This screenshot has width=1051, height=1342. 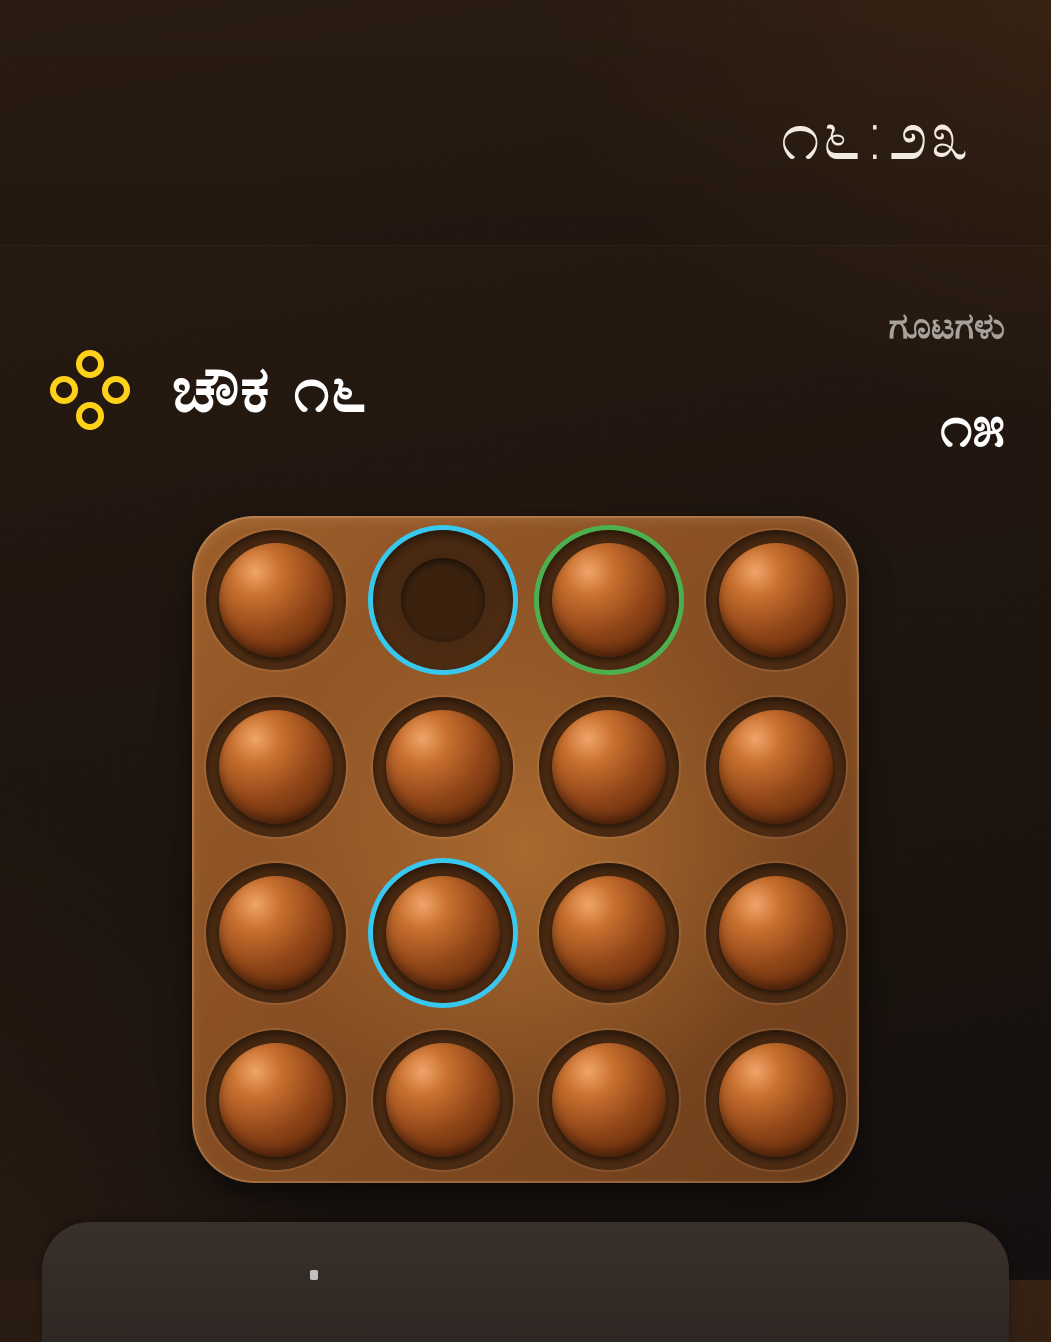 I want to click on board-hole-r3-c4, so click(x=775, y=933).